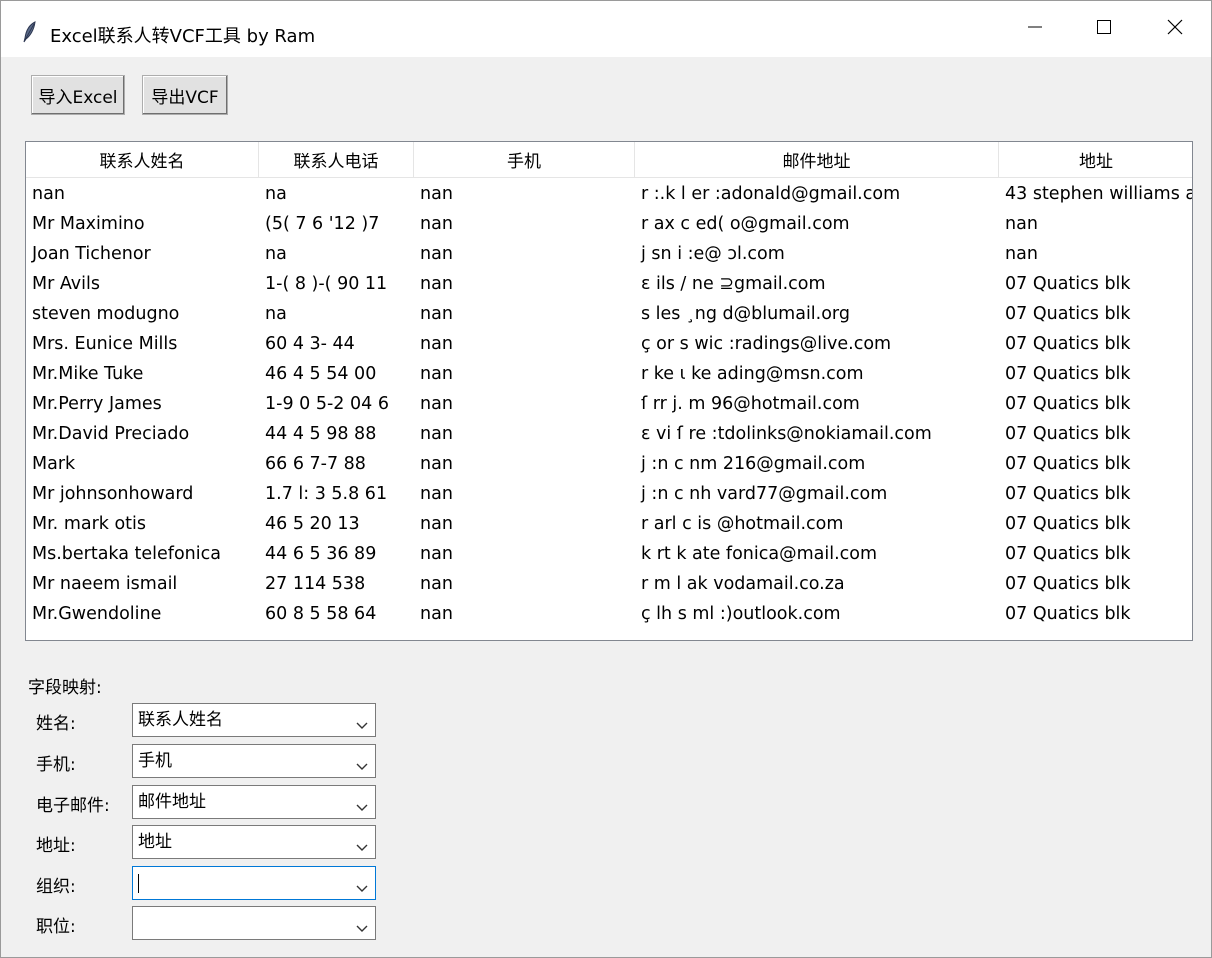 The height and width of the screenshot is (958, 1212). What do you see at coordinates (254, 802) in the screenshot?
I see `email-field-select: 邮件地址` at bounding box center [254, 802].